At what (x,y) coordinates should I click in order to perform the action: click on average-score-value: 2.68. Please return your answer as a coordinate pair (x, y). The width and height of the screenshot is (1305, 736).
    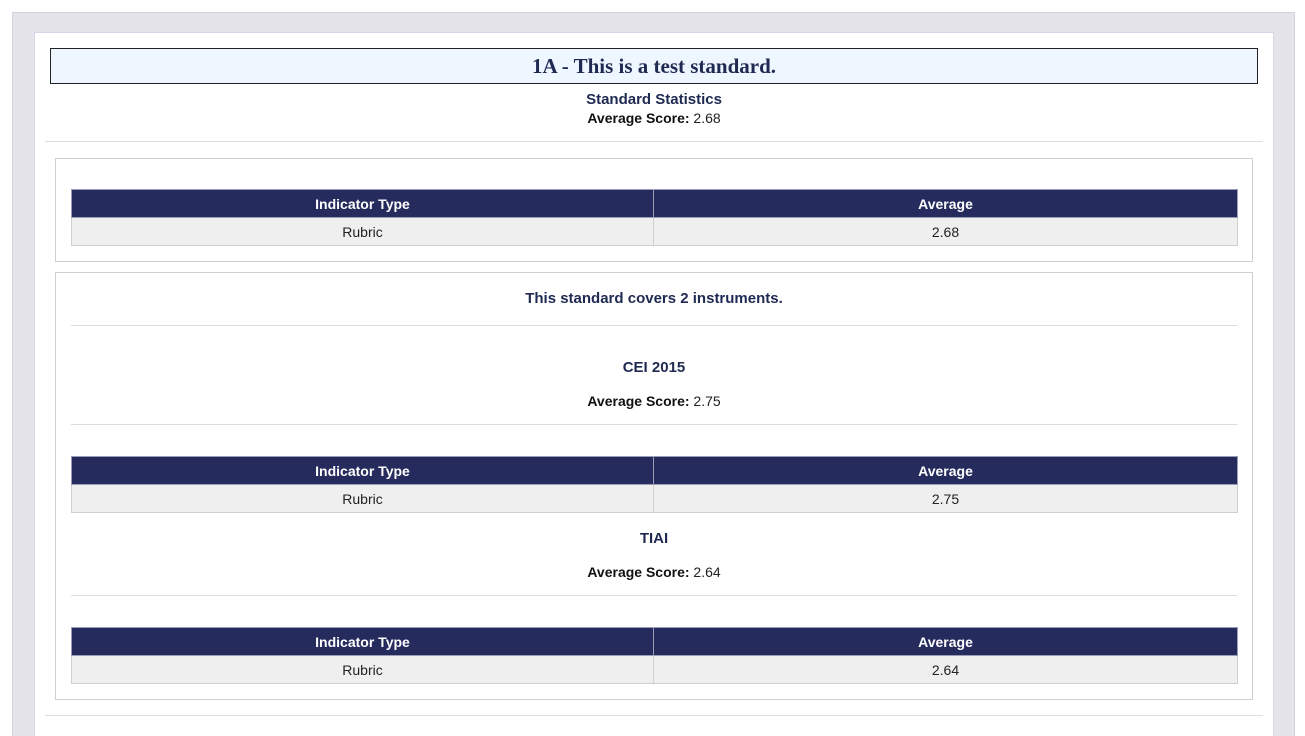
    Looking at the image, I should click on (707, 118).